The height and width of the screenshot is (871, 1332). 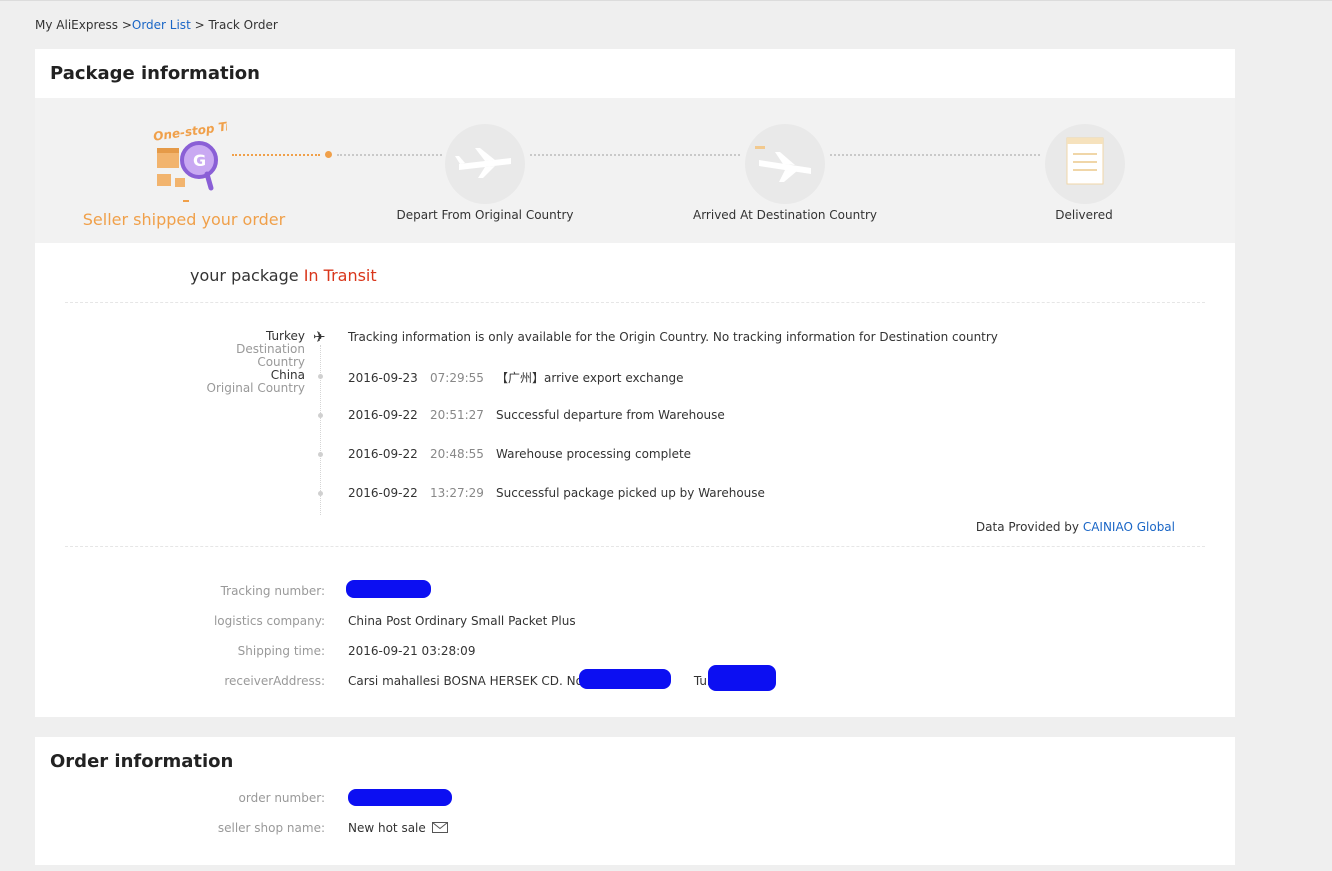 I want to click on tracking-number-redacted, so click(x=388, y=589).